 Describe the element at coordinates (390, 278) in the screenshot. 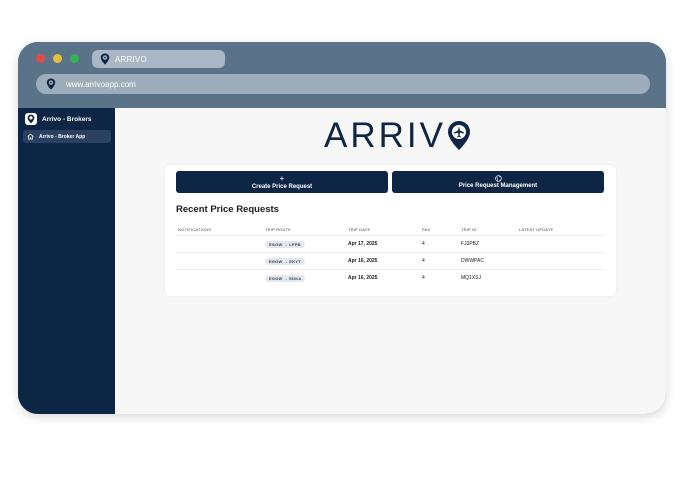

I see `table-row: EGGW → EDKA Apr 16, 2025 4 MQ1XSJ` at that location.